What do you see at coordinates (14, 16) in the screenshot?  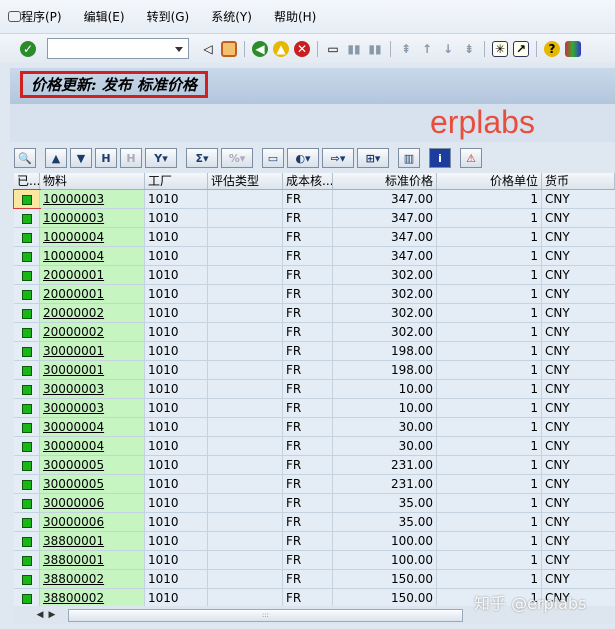 I see `menu-icon` at bounding box center [14, 16].